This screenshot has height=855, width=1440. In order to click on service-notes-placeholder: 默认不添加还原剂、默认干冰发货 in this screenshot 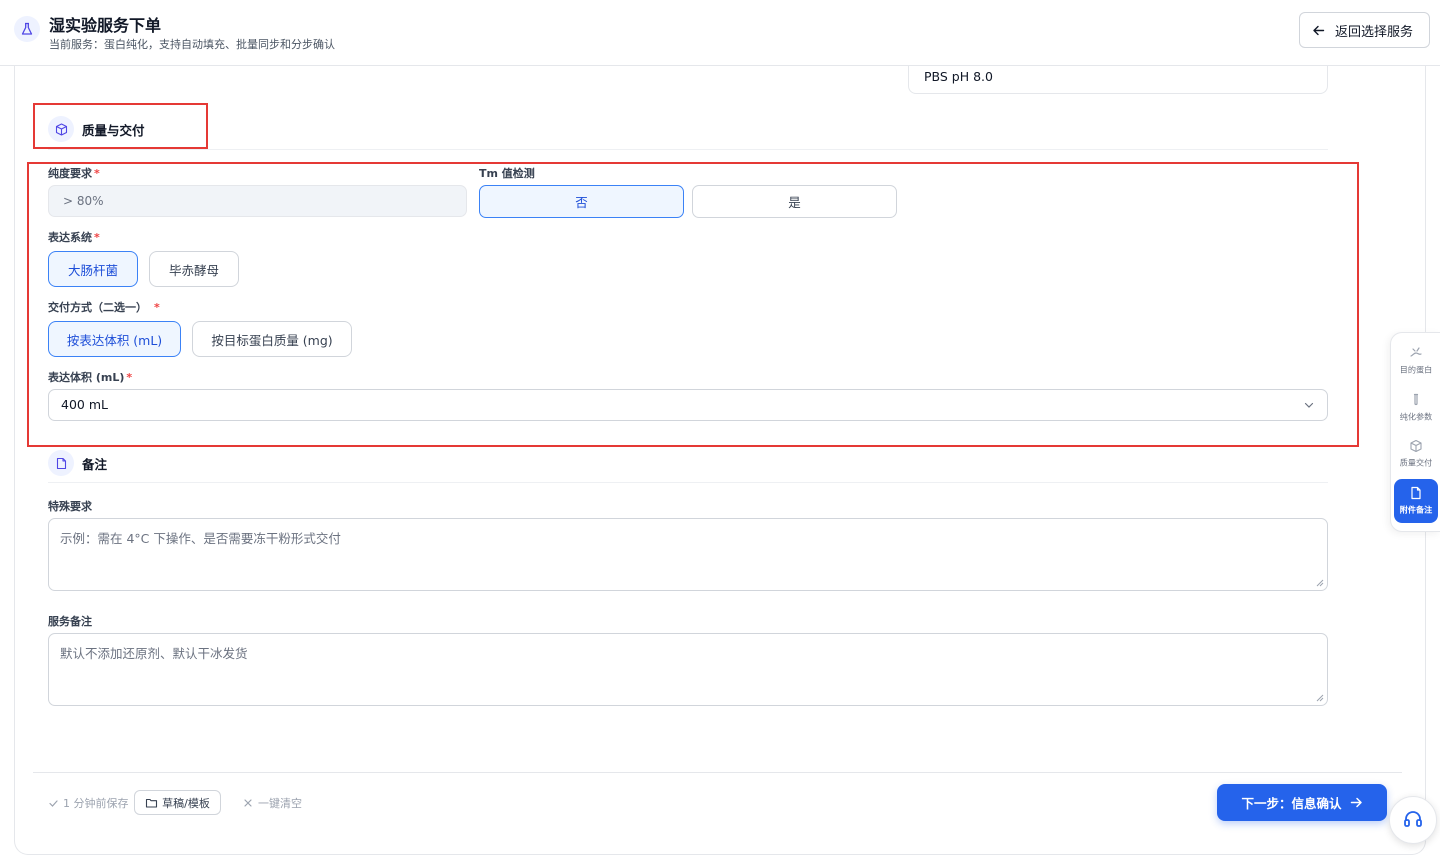, I will do `click(154, 653)`.